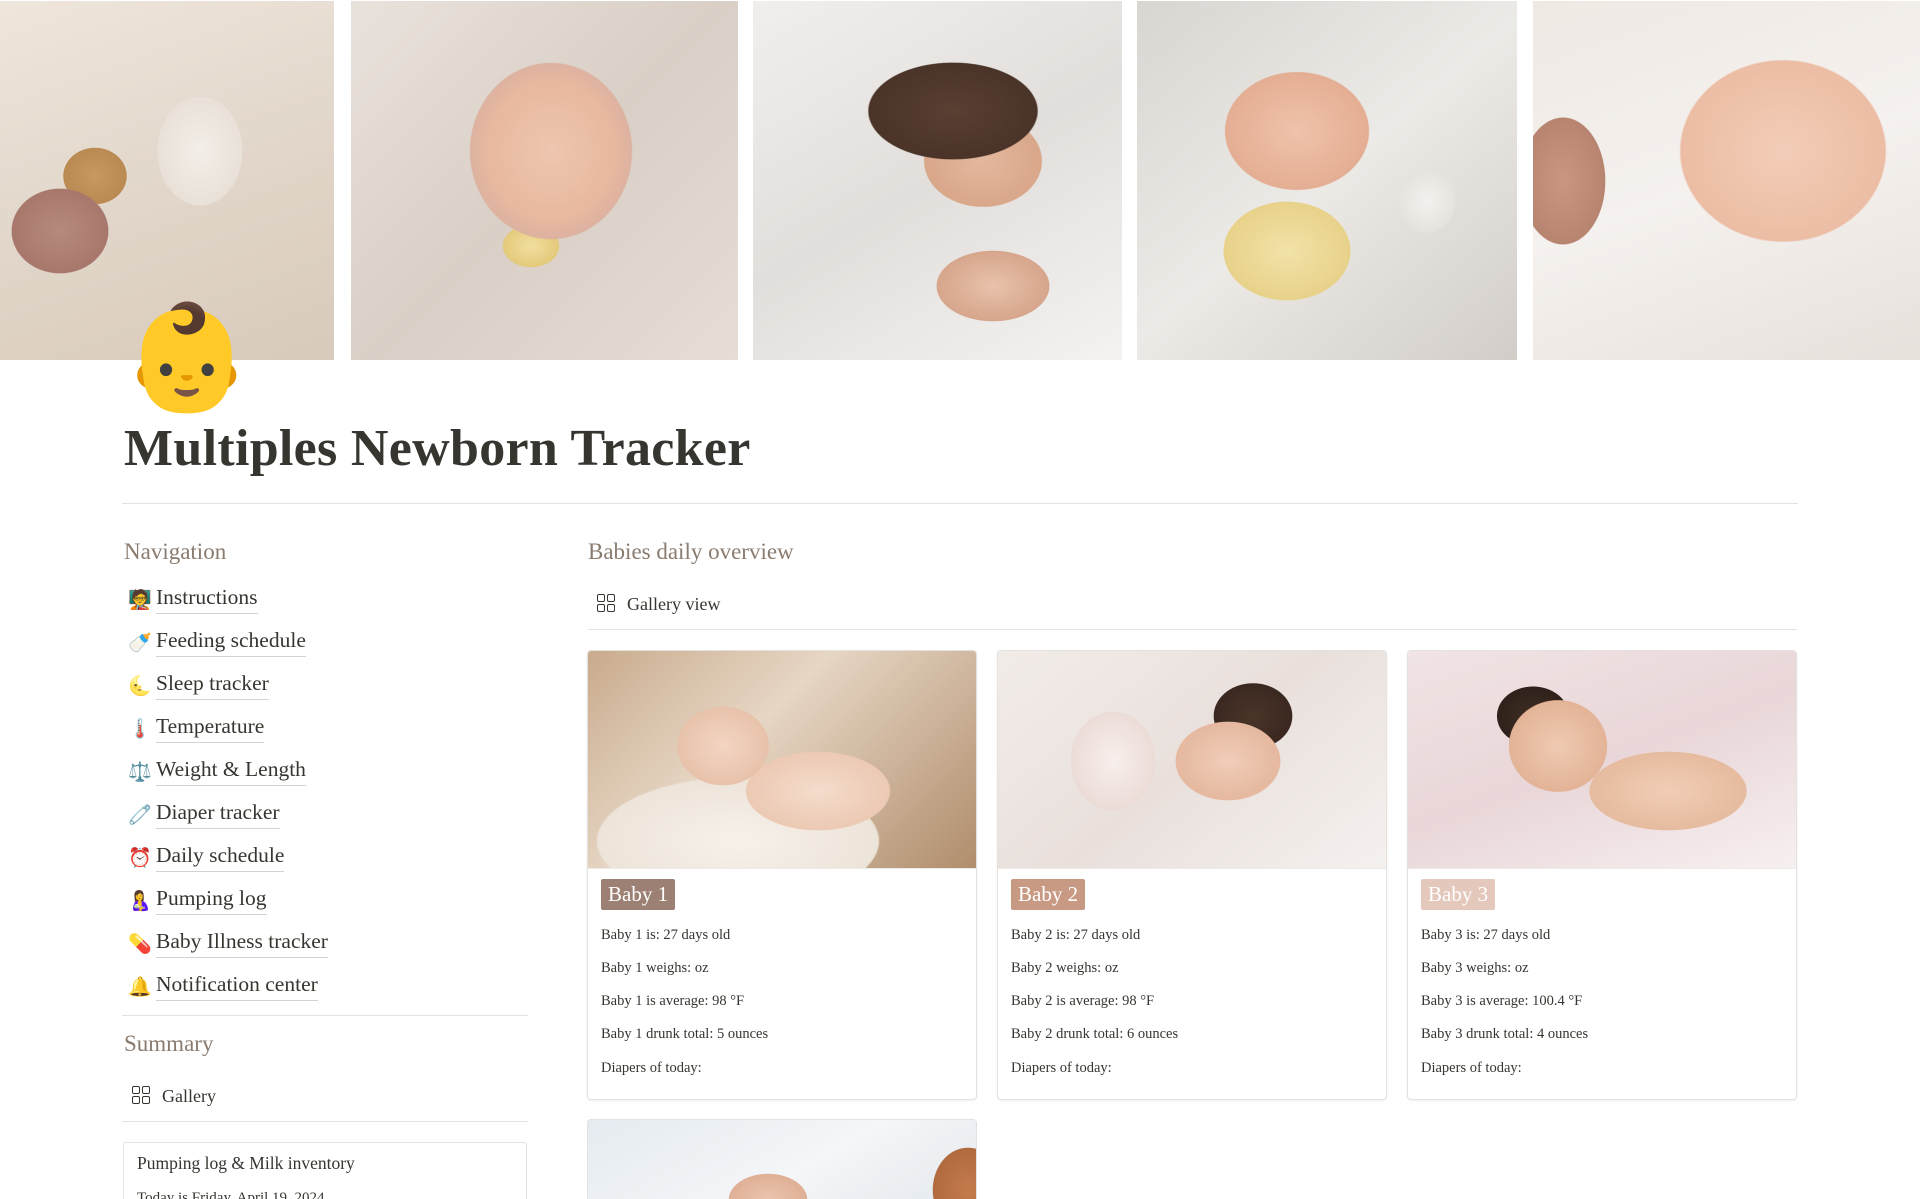  What do you see at coordinates (1083, 1001) in the screenshot?
I see `baby-temperature: Baby 2 is average: 98 °F` at bounding box center [1083, 1001].